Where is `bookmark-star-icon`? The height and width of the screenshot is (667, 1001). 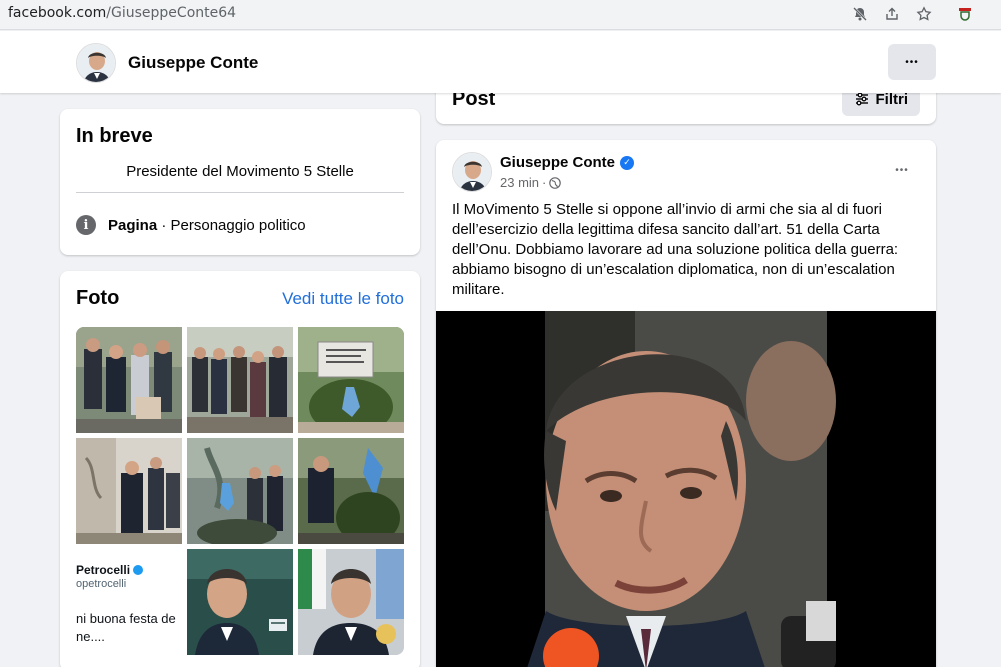 bookmark-star-icon is located at coordinates (924, 14).